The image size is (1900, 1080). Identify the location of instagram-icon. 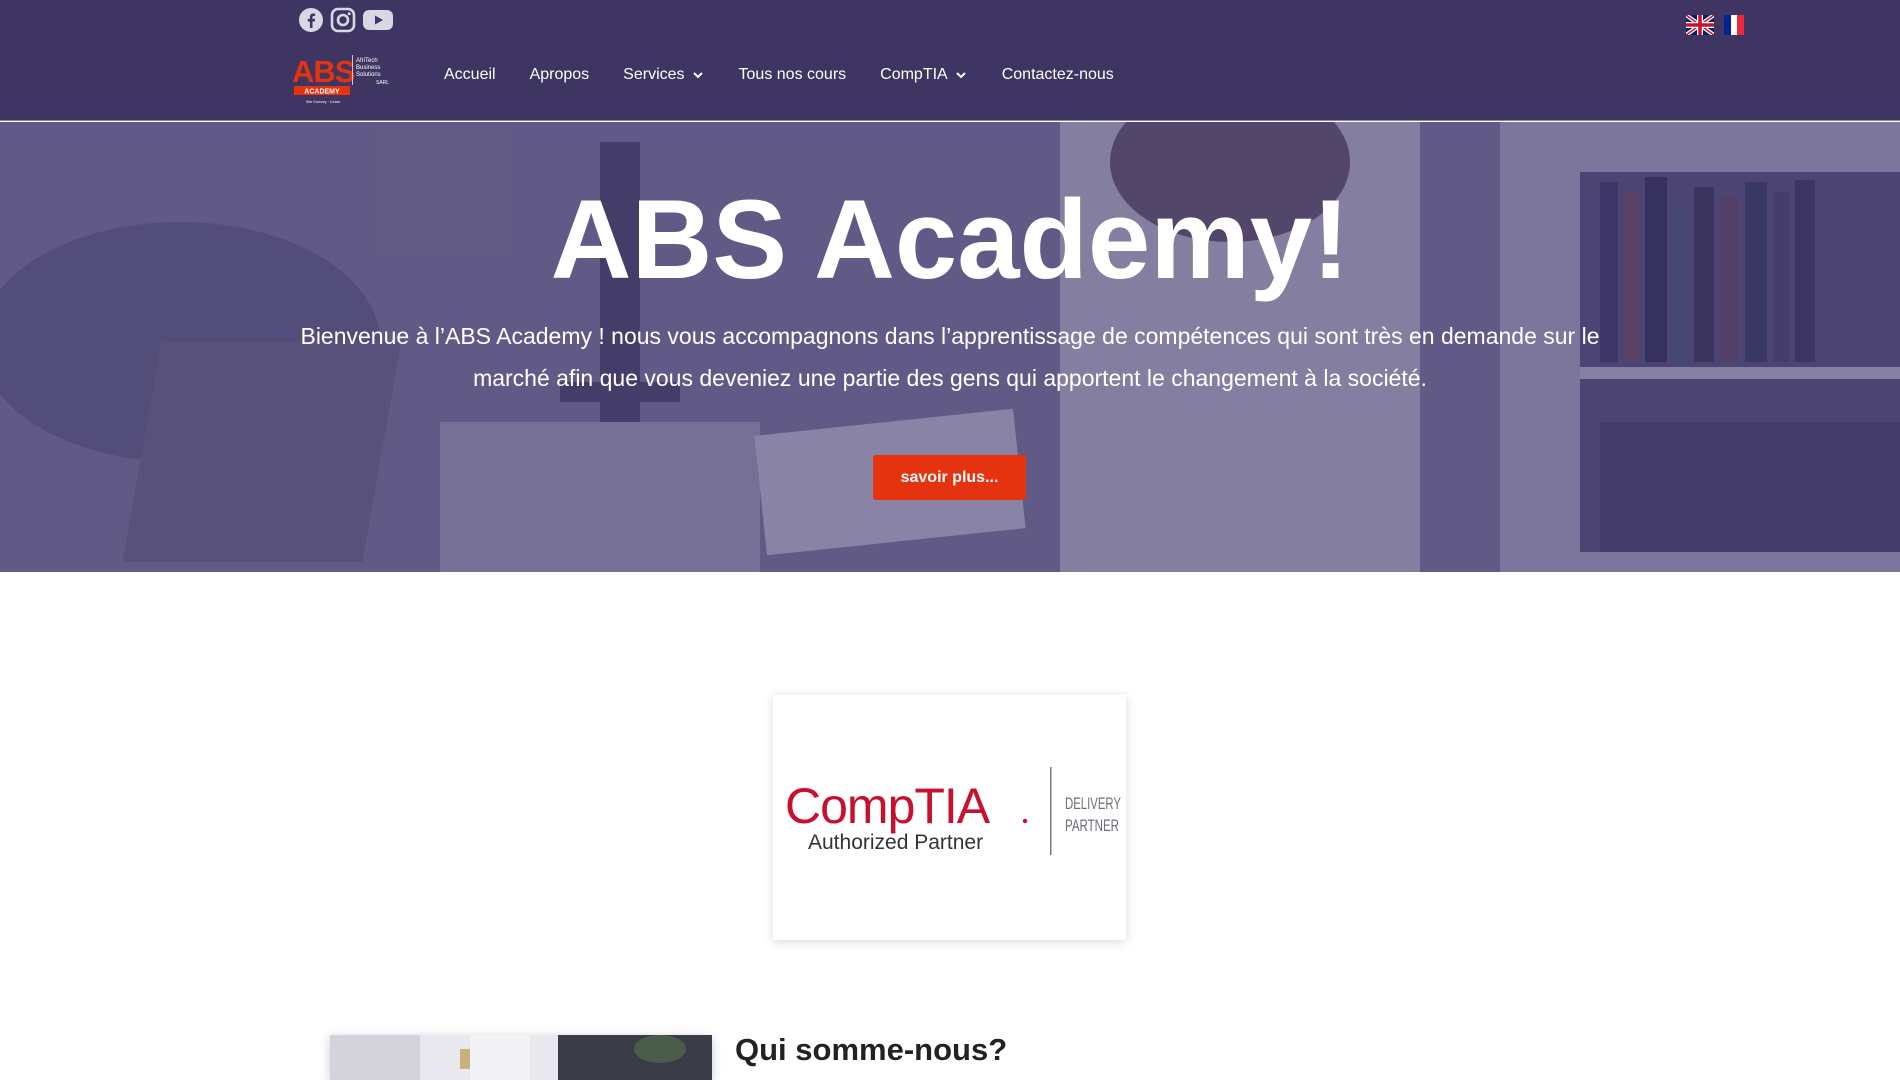
(343, 20).